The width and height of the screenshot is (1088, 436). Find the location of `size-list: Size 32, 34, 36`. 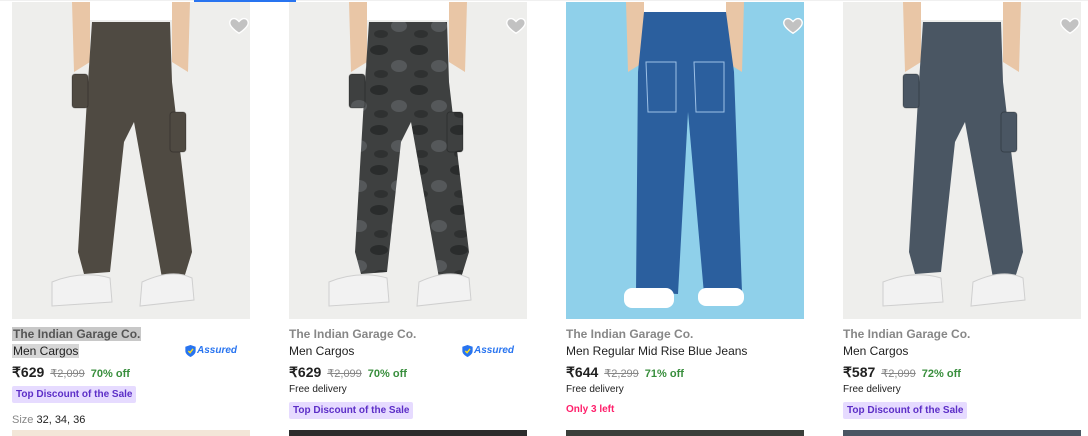

size-list: Size 32, 34, 36 is located at coordinates (48, 420).